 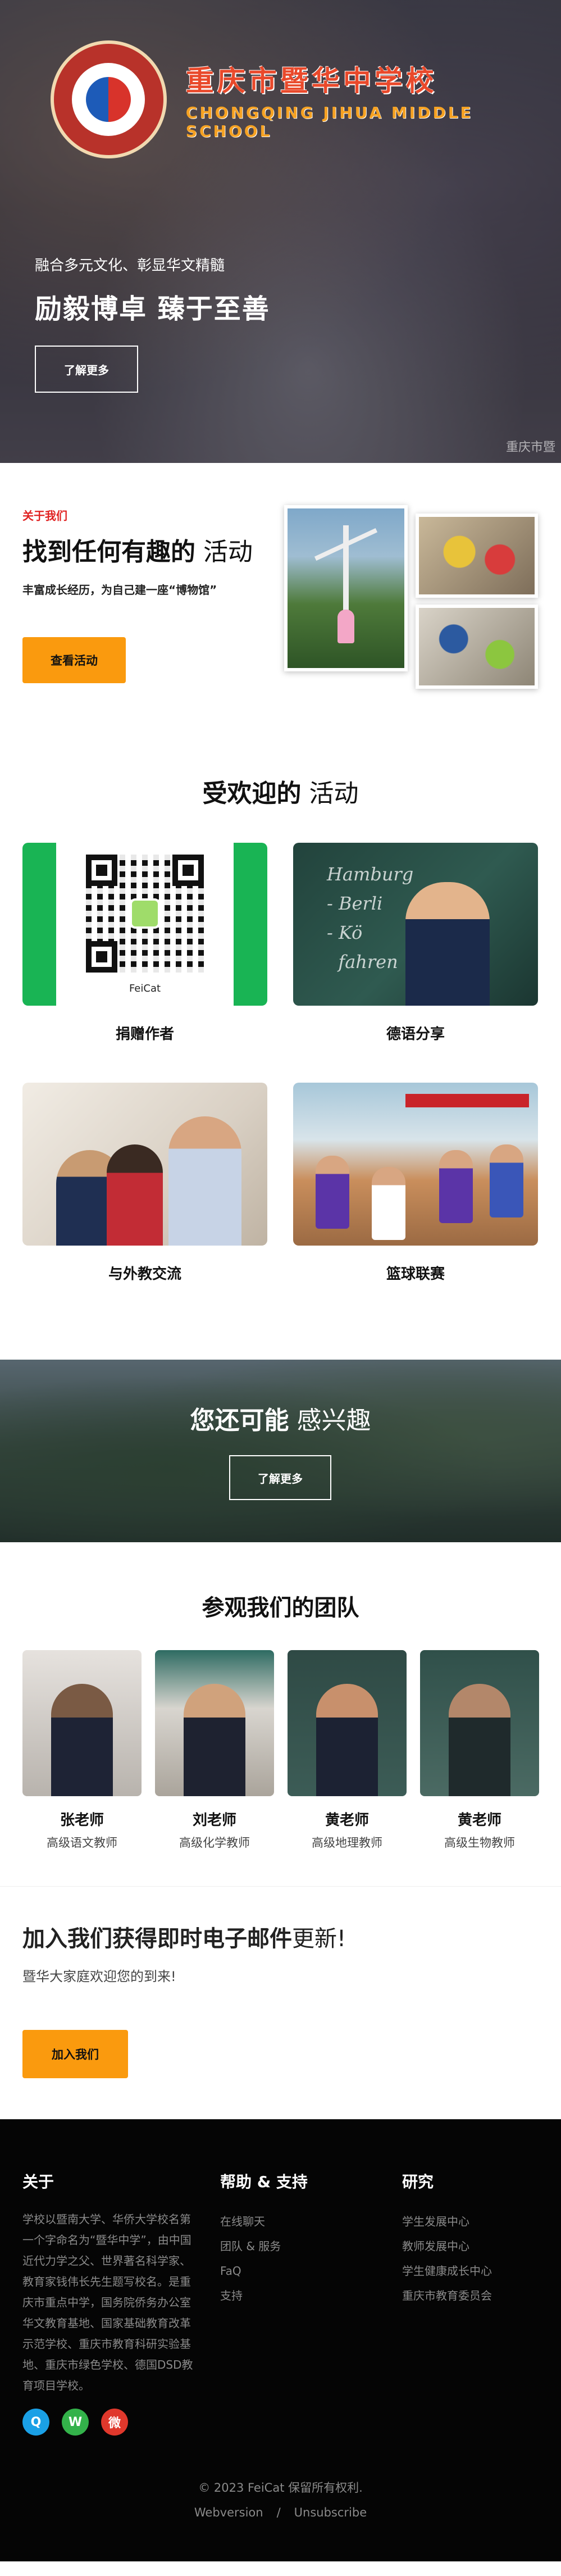 I want to click on school-name-cn: 重庆市暨华中学校, so click(x=311, y=81).